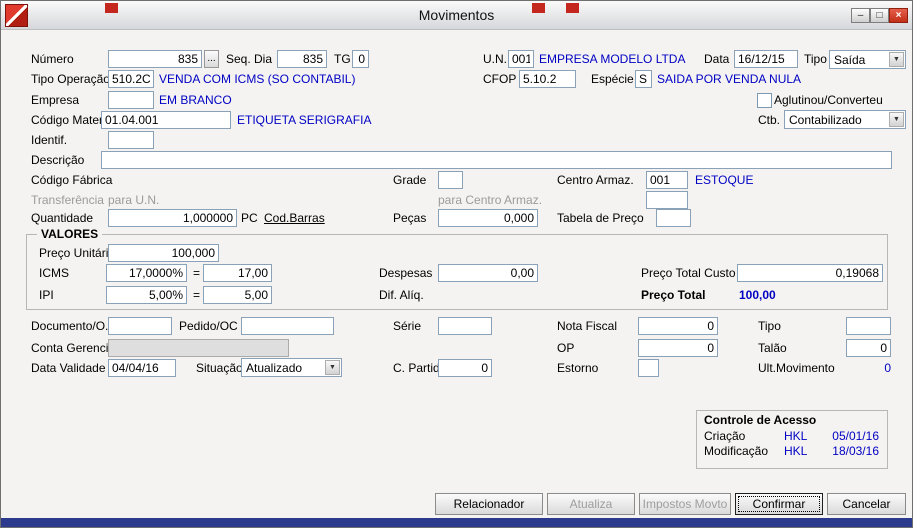 This screenshot has width=913, height=528. What do you see at coordinates (465, 326) in the screenshot?
I see `serie-input` at bounding box center [465, 326].